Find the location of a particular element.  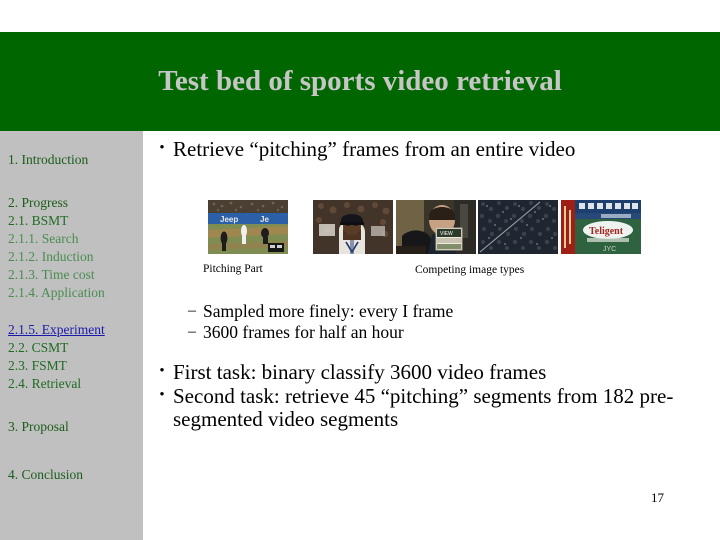

scoreboard-ad-image: Teligent JYC is located at coordinates (601, 227).